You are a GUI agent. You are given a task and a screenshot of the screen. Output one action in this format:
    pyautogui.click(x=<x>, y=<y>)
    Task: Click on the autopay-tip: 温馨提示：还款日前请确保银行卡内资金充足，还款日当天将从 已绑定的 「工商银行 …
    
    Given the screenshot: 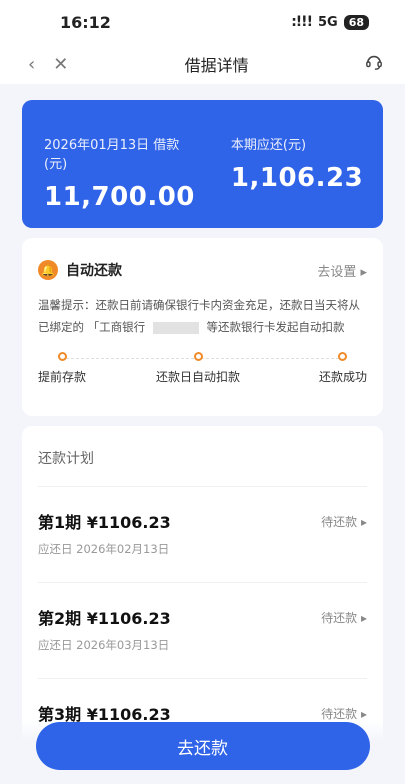 What is the action you would take?
    pyautogui.click(x=199, y=316)
    